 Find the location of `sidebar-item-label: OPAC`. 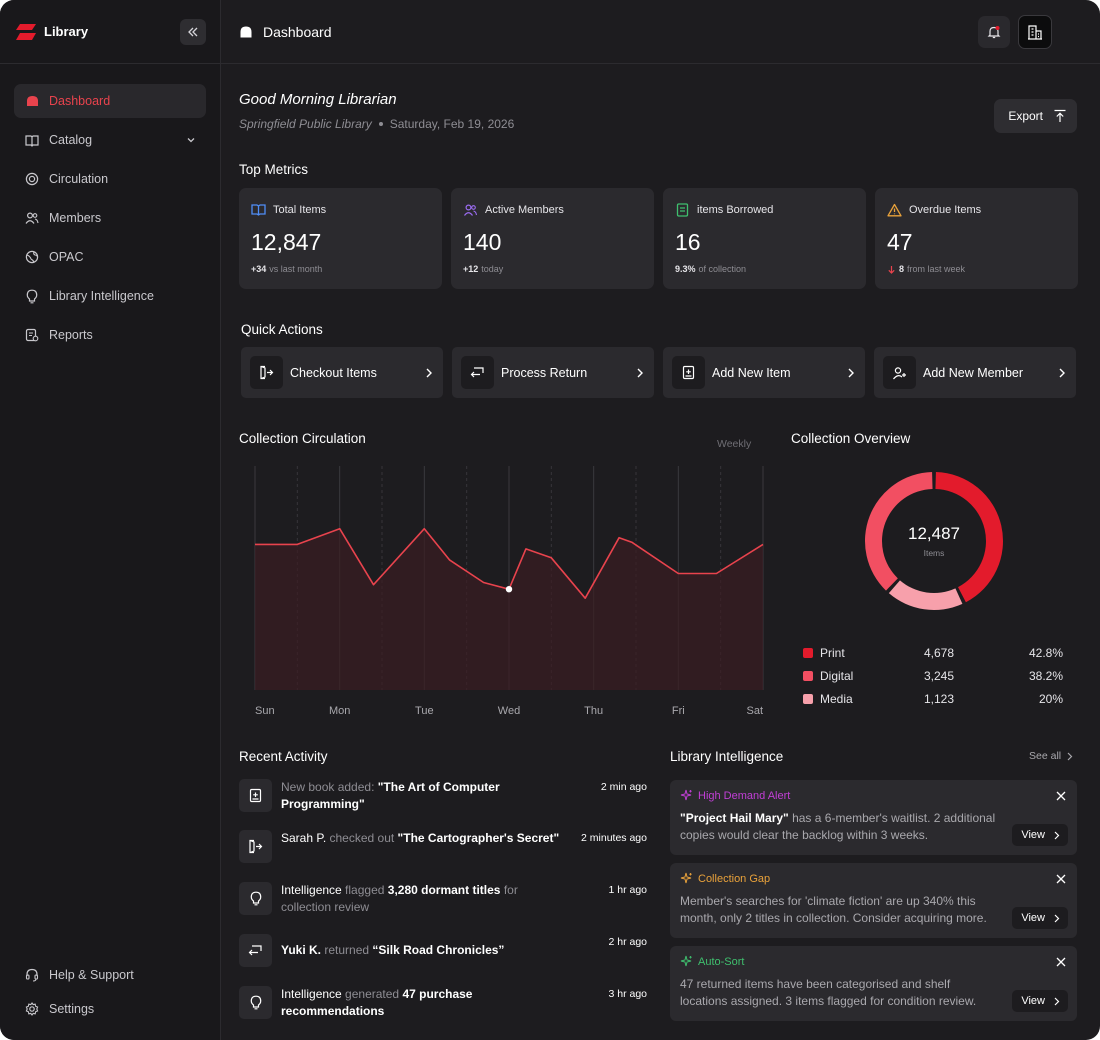

sidebar-item-label: OPAC is located at coordinates (66, 257).